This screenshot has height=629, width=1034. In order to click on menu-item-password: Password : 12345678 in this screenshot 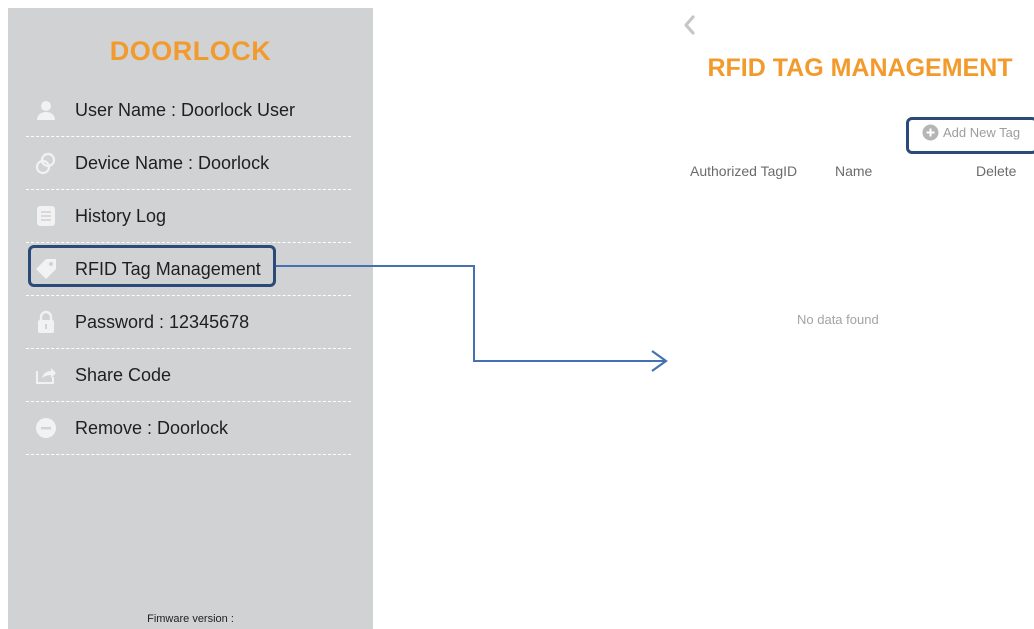, I will do `click(188, 322)`.